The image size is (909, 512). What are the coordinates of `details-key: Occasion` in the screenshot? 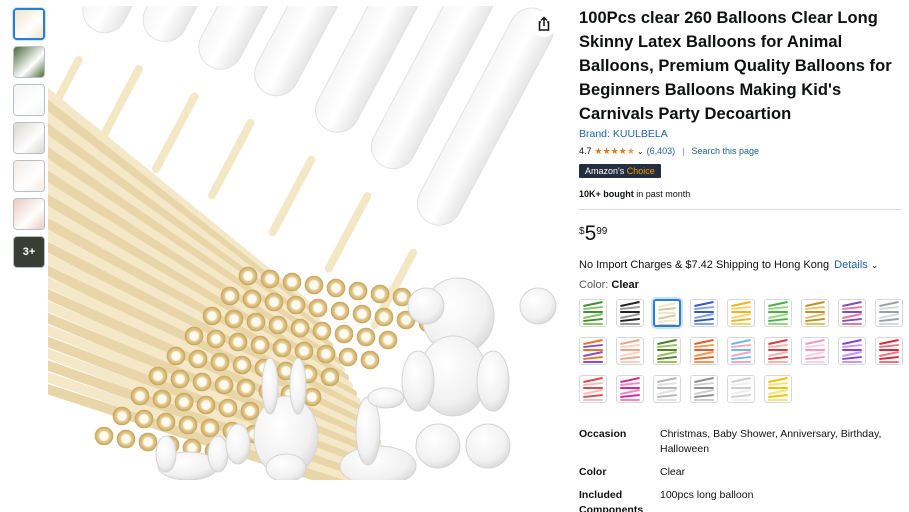 It's located at (603, 434).